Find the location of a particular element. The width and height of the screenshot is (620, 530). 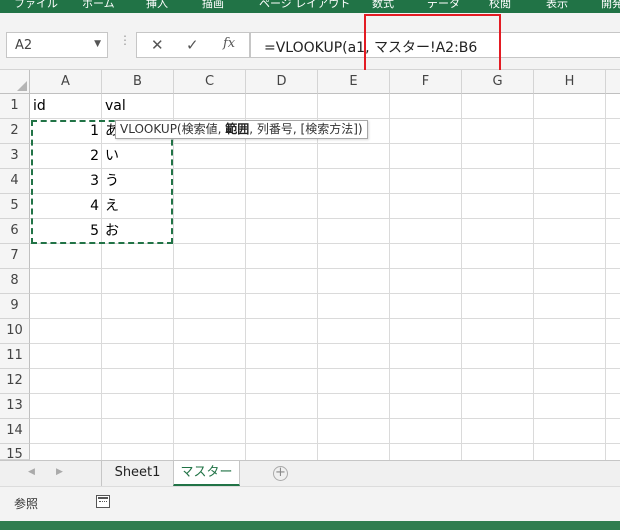

chevron-down-icon: ▼ is located at coordinates (97, 44).